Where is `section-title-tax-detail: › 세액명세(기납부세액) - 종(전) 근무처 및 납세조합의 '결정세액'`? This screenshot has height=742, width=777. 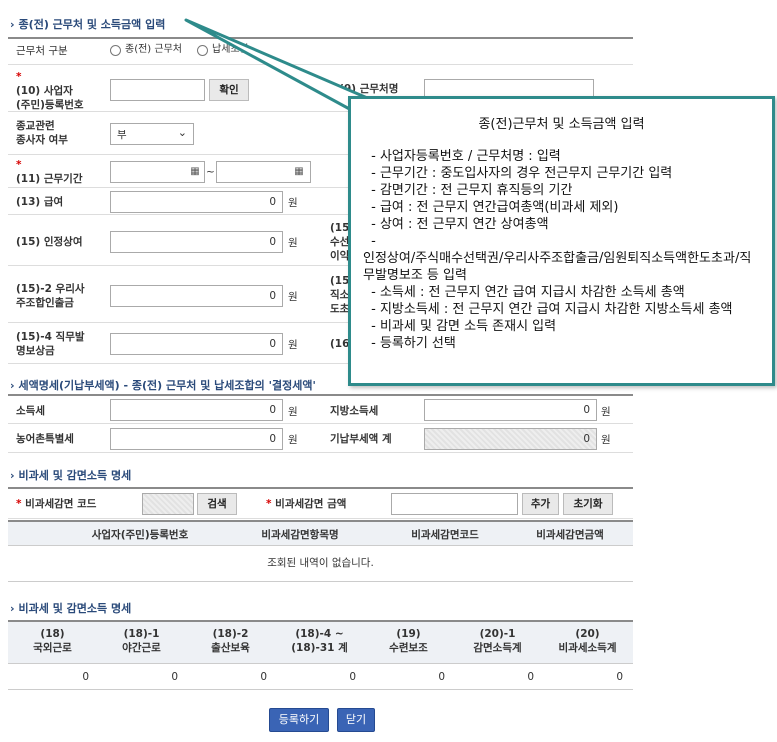 section-title-tax-detail: › 세액명세(기납부세액) - 종(전) 근무처 및 납세조합의 '결정세액' is located at coordinates (163, 385).